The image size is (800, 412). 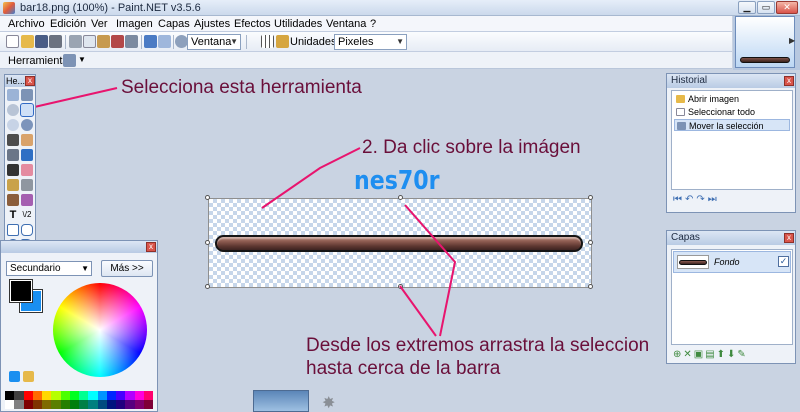 I want to click on pencil-icon, so click(x=13, y=185).